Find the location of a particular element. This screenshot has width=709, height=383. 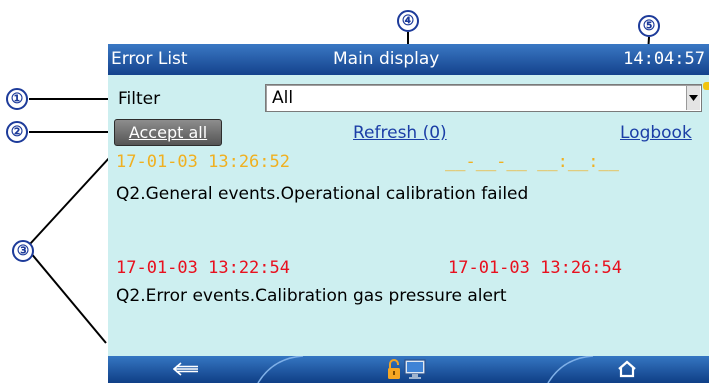

callout-marker: ④ is located at coordinates (408, 21).